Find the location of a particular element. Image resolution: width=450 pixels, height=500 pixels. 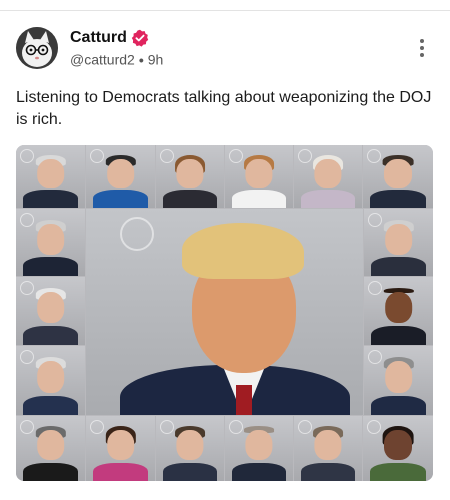

verified-badge-icon is located at coordinates (140, 38).